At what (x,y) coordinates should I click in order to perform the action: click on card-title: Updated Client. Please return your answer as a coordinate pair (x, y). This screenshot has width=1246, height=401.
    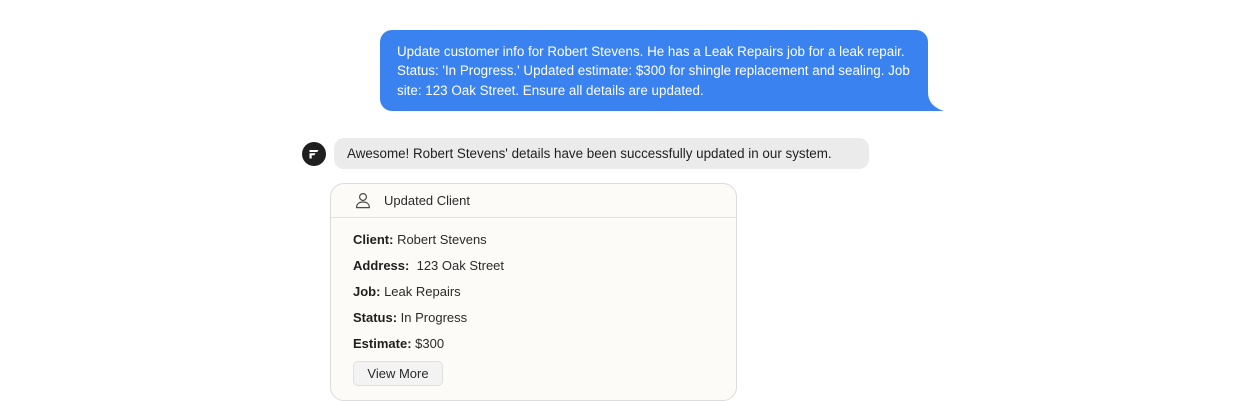
    Looking at the image, I should click on (427, 200).